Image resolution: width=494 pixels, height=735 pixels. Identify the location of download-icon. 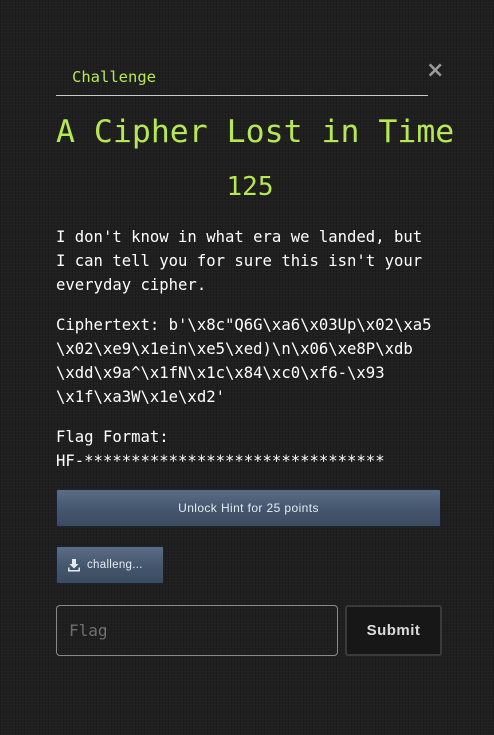
(74, 565).